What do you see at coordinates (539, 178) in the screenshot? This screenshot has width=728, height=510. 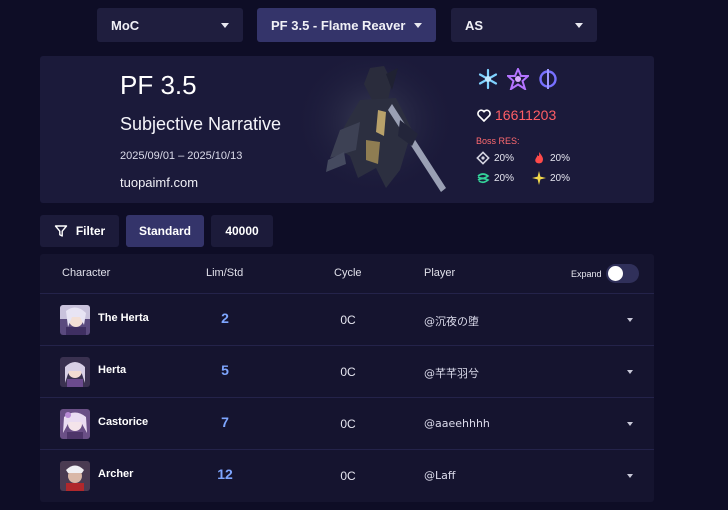 I see `lightning-icon` at bounding box center [539, 178].